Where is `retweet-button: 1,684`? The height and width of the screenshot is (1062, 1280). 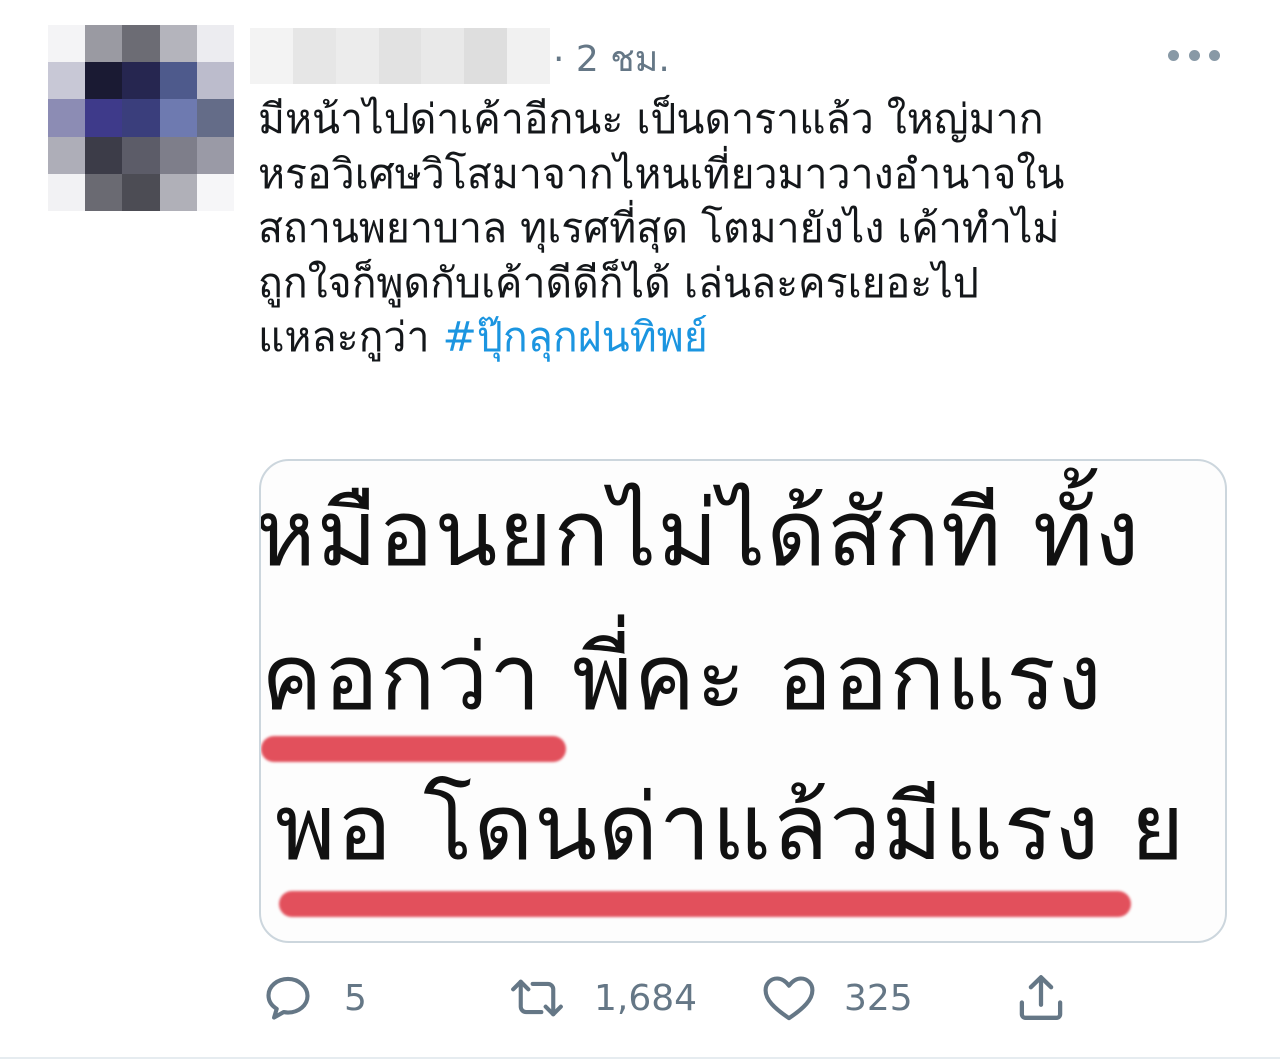
retweet-button: 1,684 is located at coordinates (601, 998).